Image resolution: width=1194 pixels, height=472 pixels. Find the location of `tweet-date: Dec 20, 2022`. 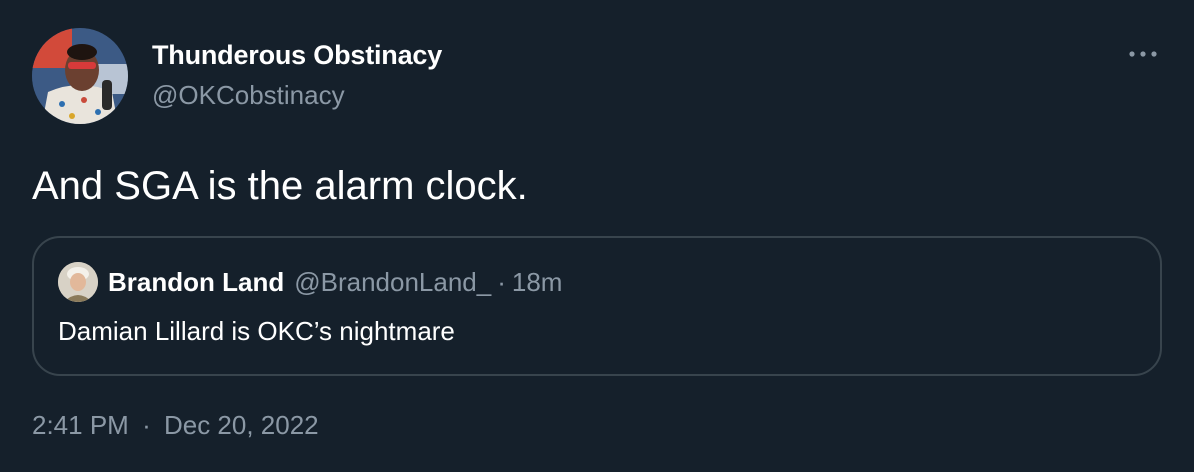

tweet-date: Dec 20, 2022 is located at coordinates (241, 425).